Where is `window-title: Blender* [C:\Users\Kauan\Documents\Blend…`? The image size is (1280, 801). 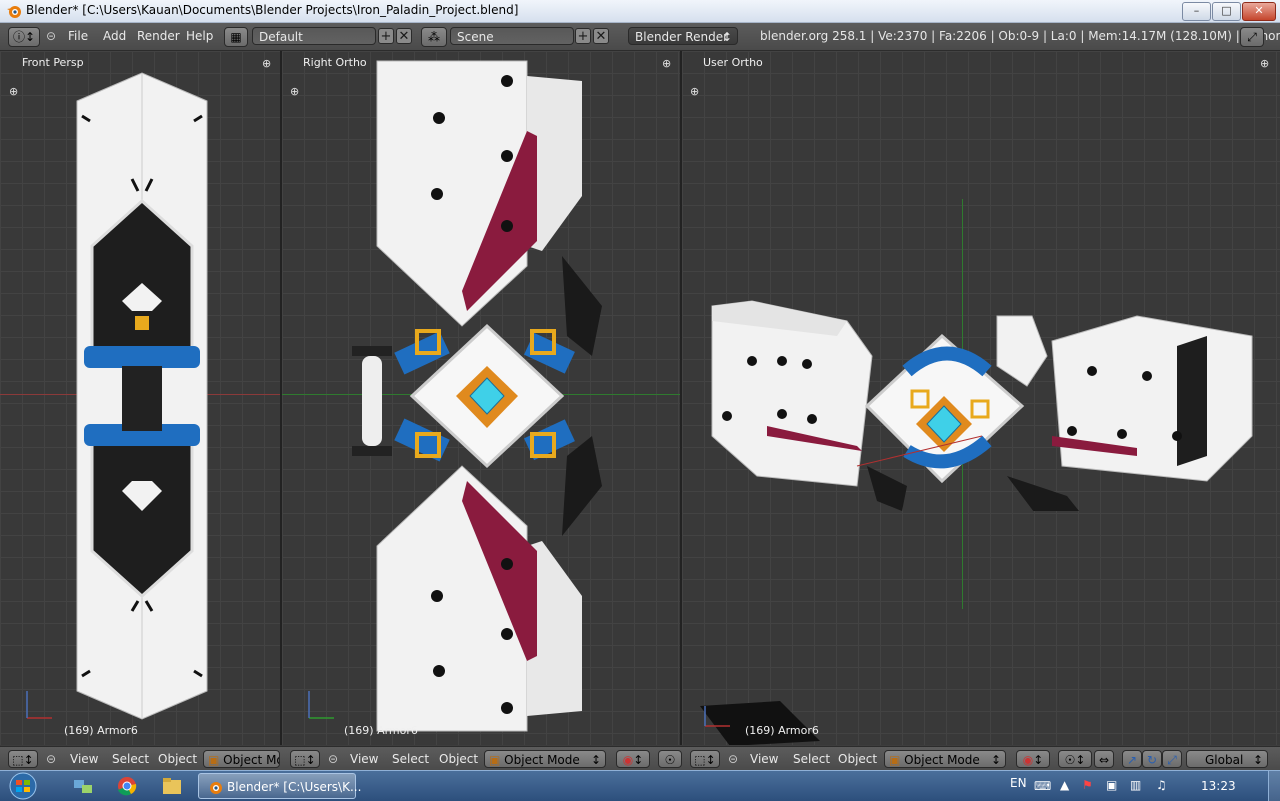
window-title: Blender* [C:\Users\Kauan\Documents\Blend… is located at coordinates (272, 10).